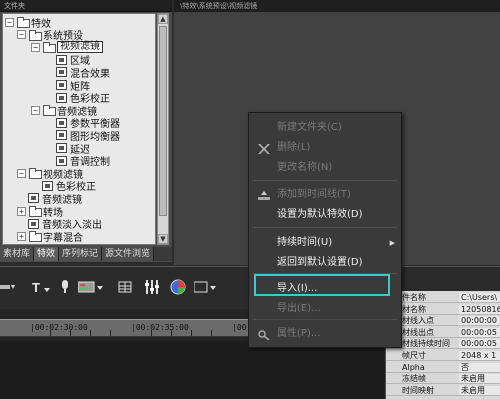 This screenshot has width=500, height=399. What do you see at coordinates (219, 6) in the screenshot?
I see `path-breadcrumb: \特效\系统预设\视频滤镜` at bounding box center [219, 6].